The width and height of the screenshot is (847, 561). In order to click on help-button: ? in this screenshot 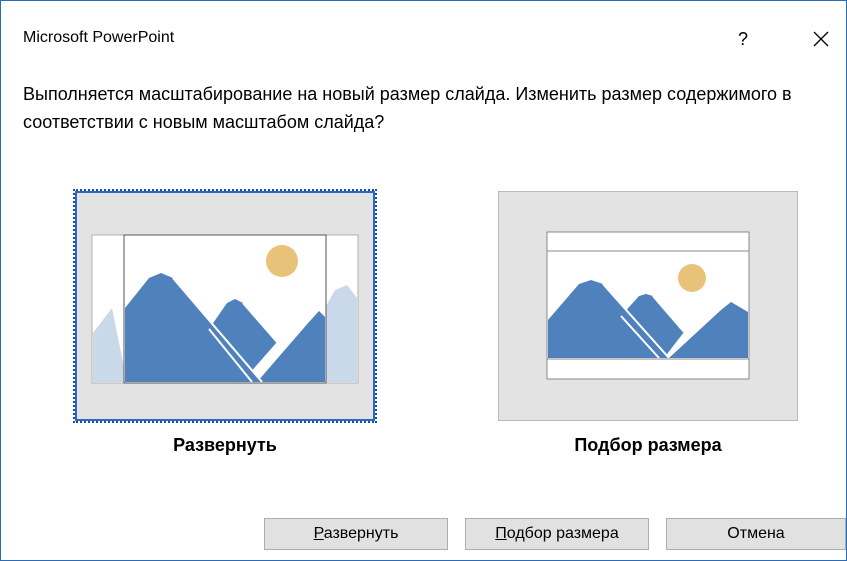, I will do `click(743, 39)`.